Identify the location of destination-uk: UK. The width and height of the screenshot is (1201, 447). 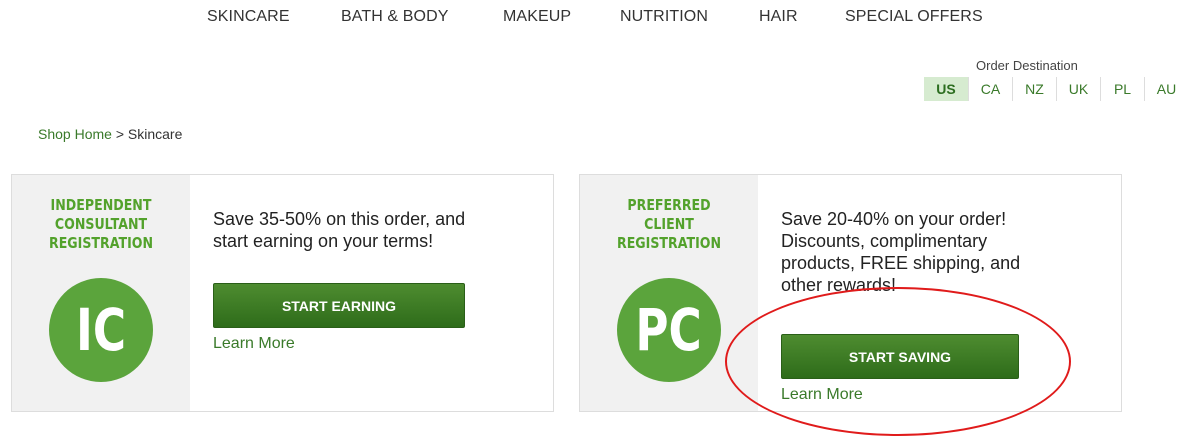
(1078, 89).